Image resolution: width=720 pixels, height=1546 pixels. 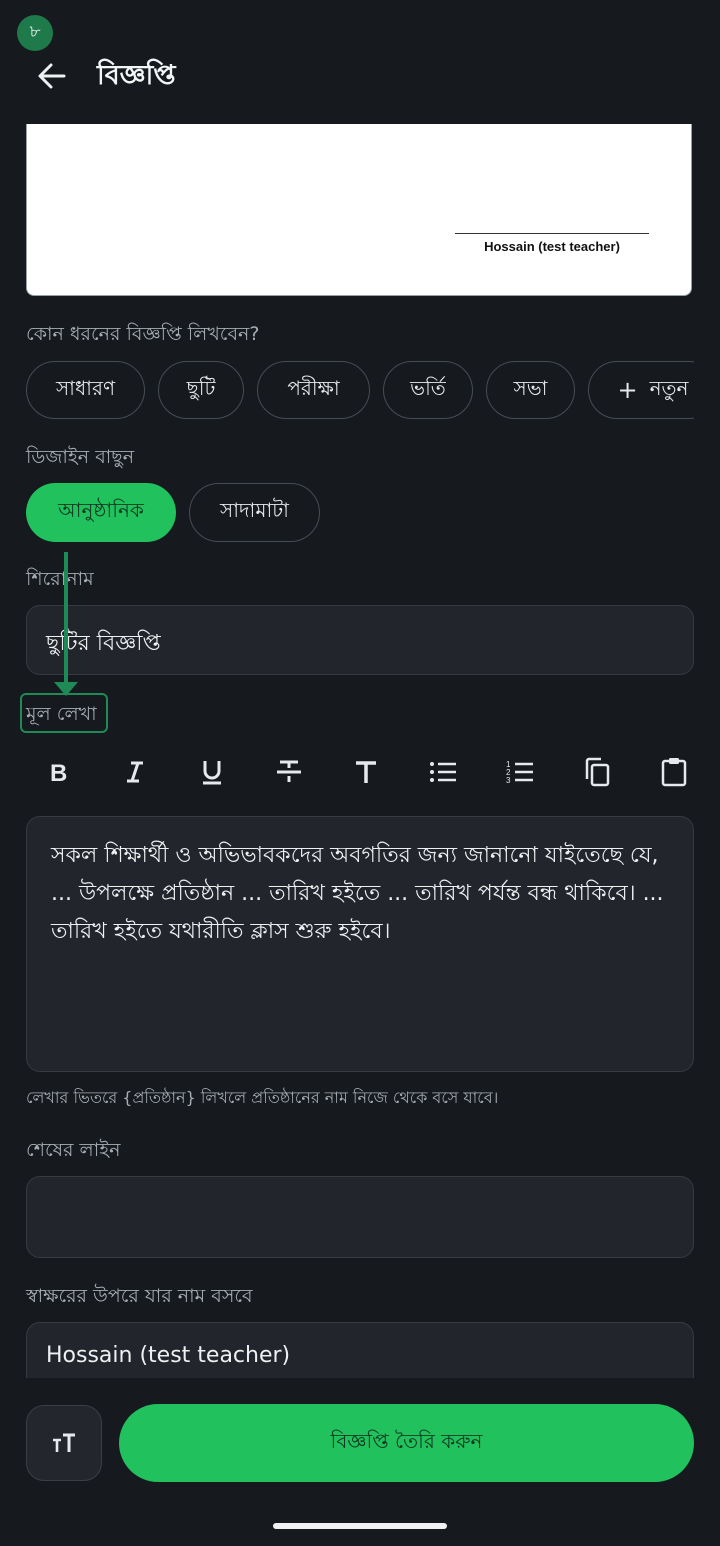 What do you see at coordinates (406, 1443) in the screenshot?
I see `create-notice-button: বিজ্ঞপ্তি তৈরি করুন` at bounding box center [406, 1443].